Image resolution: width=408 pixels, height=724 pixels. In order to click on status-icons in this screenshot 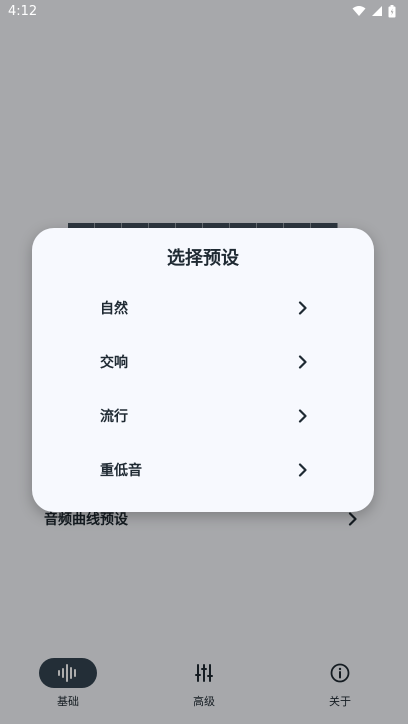, I will do `click(374, 11)`.